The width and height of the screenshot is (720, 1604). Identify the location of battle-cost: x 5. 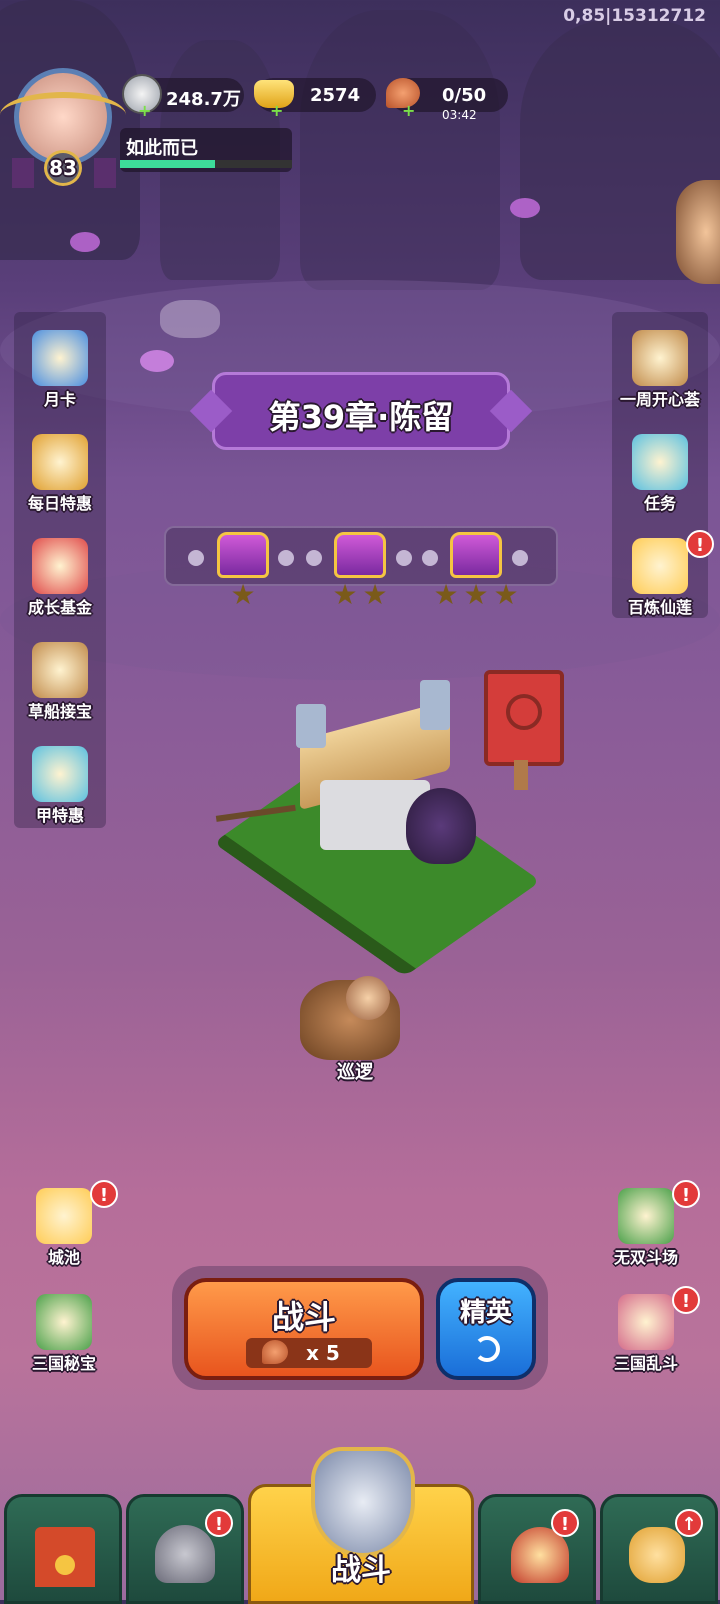
(309, 1353).